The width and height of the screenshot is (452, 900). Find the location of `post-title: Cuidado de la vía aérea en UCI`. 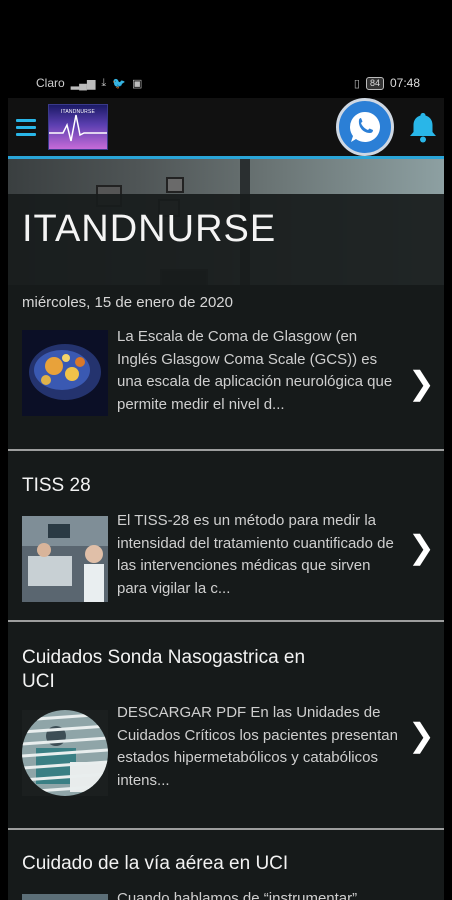

post-title: Cuidado de la vía aérea en UCI is located at coordinates (155, 864).